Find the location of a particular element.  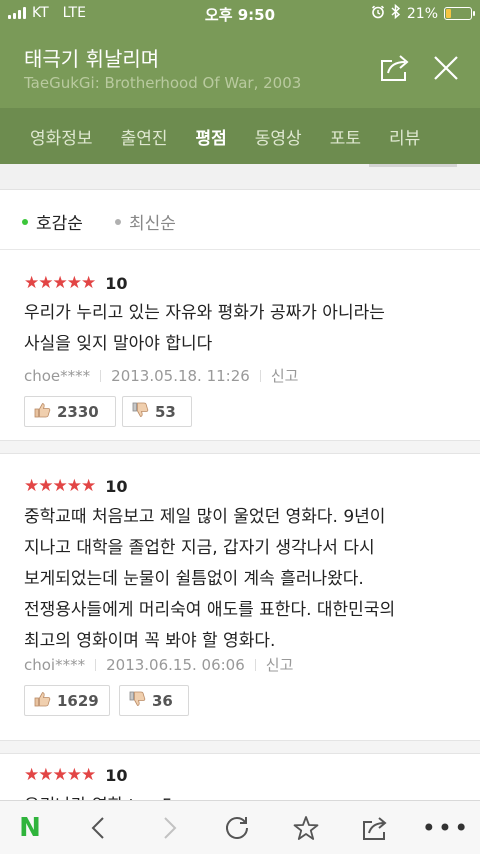

bluetooth-icon is located at coordinates (396, 13).